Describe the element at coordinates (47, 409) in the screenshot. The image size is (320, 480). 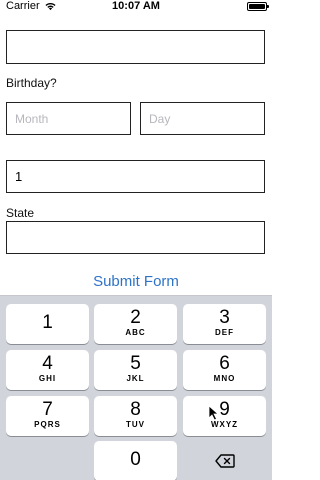
I see `key-digit: 7` at that location.